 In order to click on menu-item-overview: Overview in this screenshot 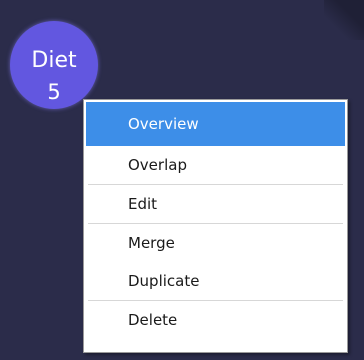, I will do `click(215, 124)`.